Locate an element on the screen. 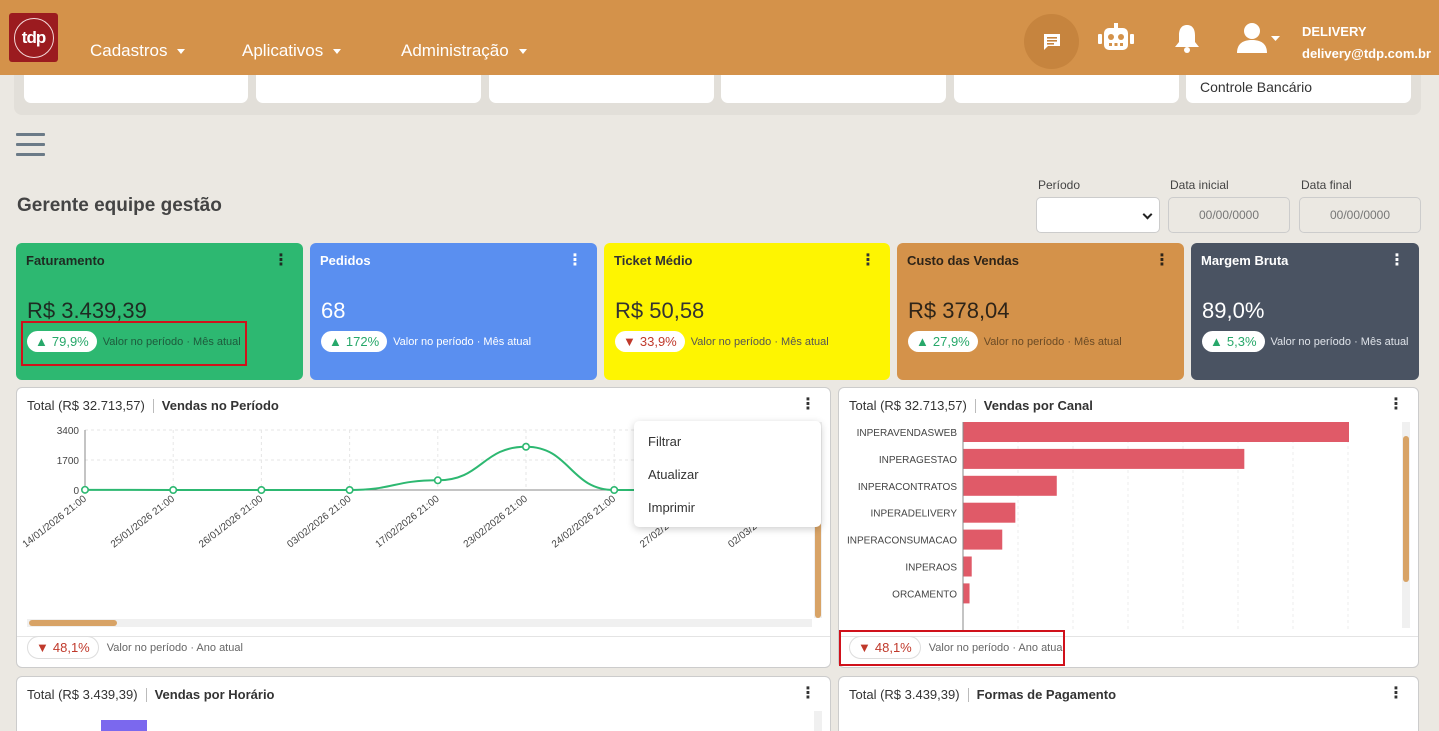  end-date-input: 00/00/0000 is located at coordinates (1360, 215).